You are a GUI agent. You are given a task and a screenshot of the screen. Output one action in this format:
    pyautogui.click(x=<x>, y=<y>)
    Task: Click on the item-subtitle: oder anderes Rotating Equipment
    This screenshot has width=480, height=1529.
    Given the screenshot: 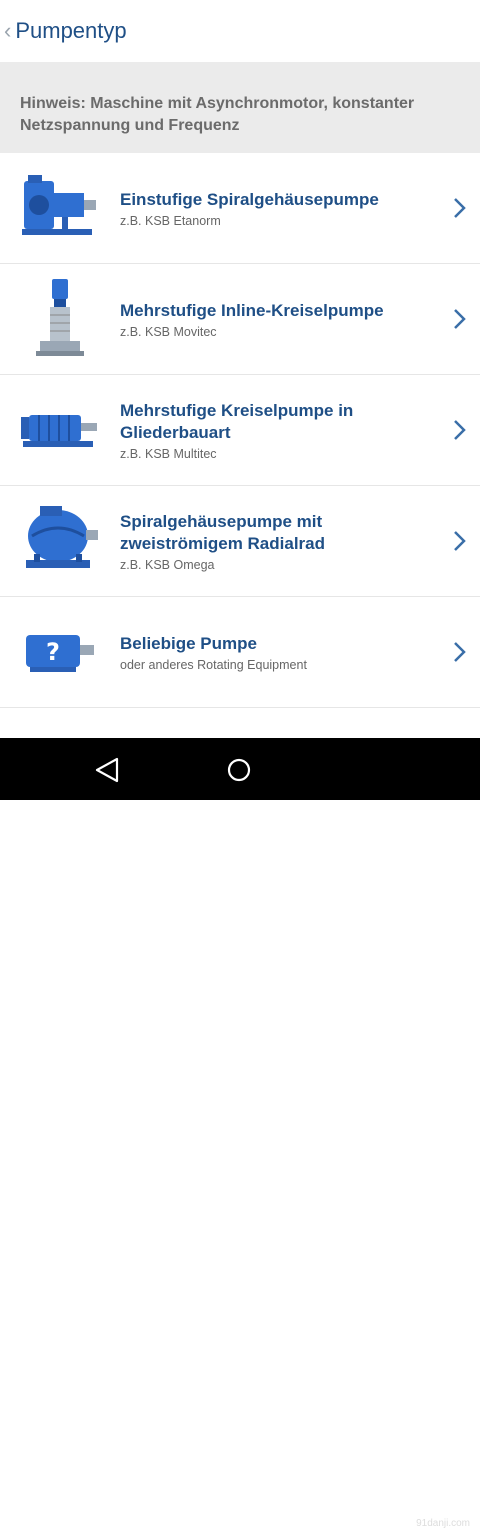 What is the action you would take?
    pyautogui.click(x=213, y=664)
    